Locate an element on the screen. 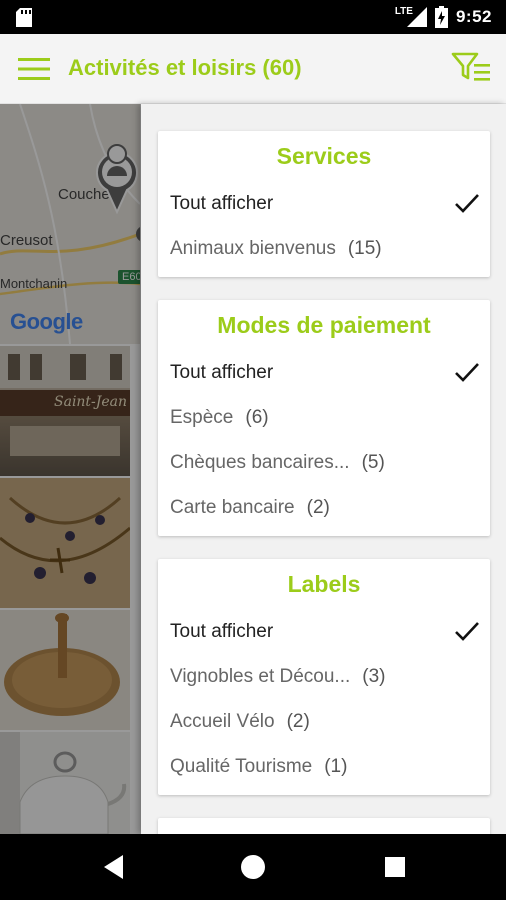 The width and height of the screenshot is (506, 900). filter-option-count: (5) is located at coordinates (373, 462).